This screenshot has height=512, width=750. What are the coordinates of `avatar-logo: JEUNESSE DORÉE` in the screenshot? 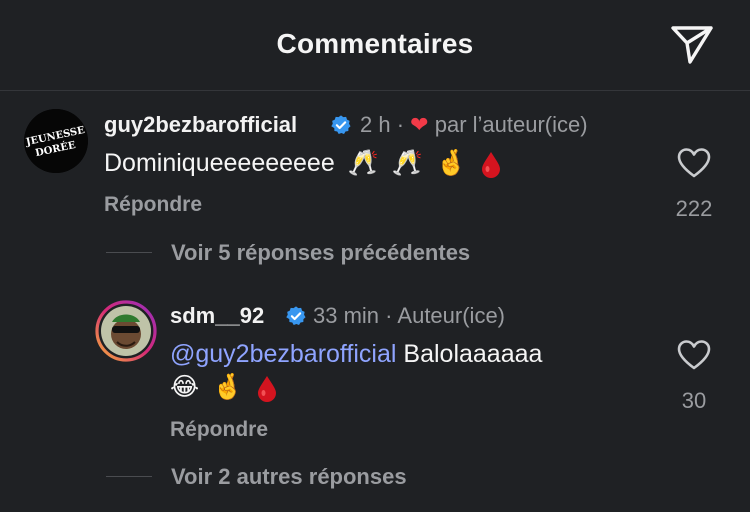 It's located at (56, 141).